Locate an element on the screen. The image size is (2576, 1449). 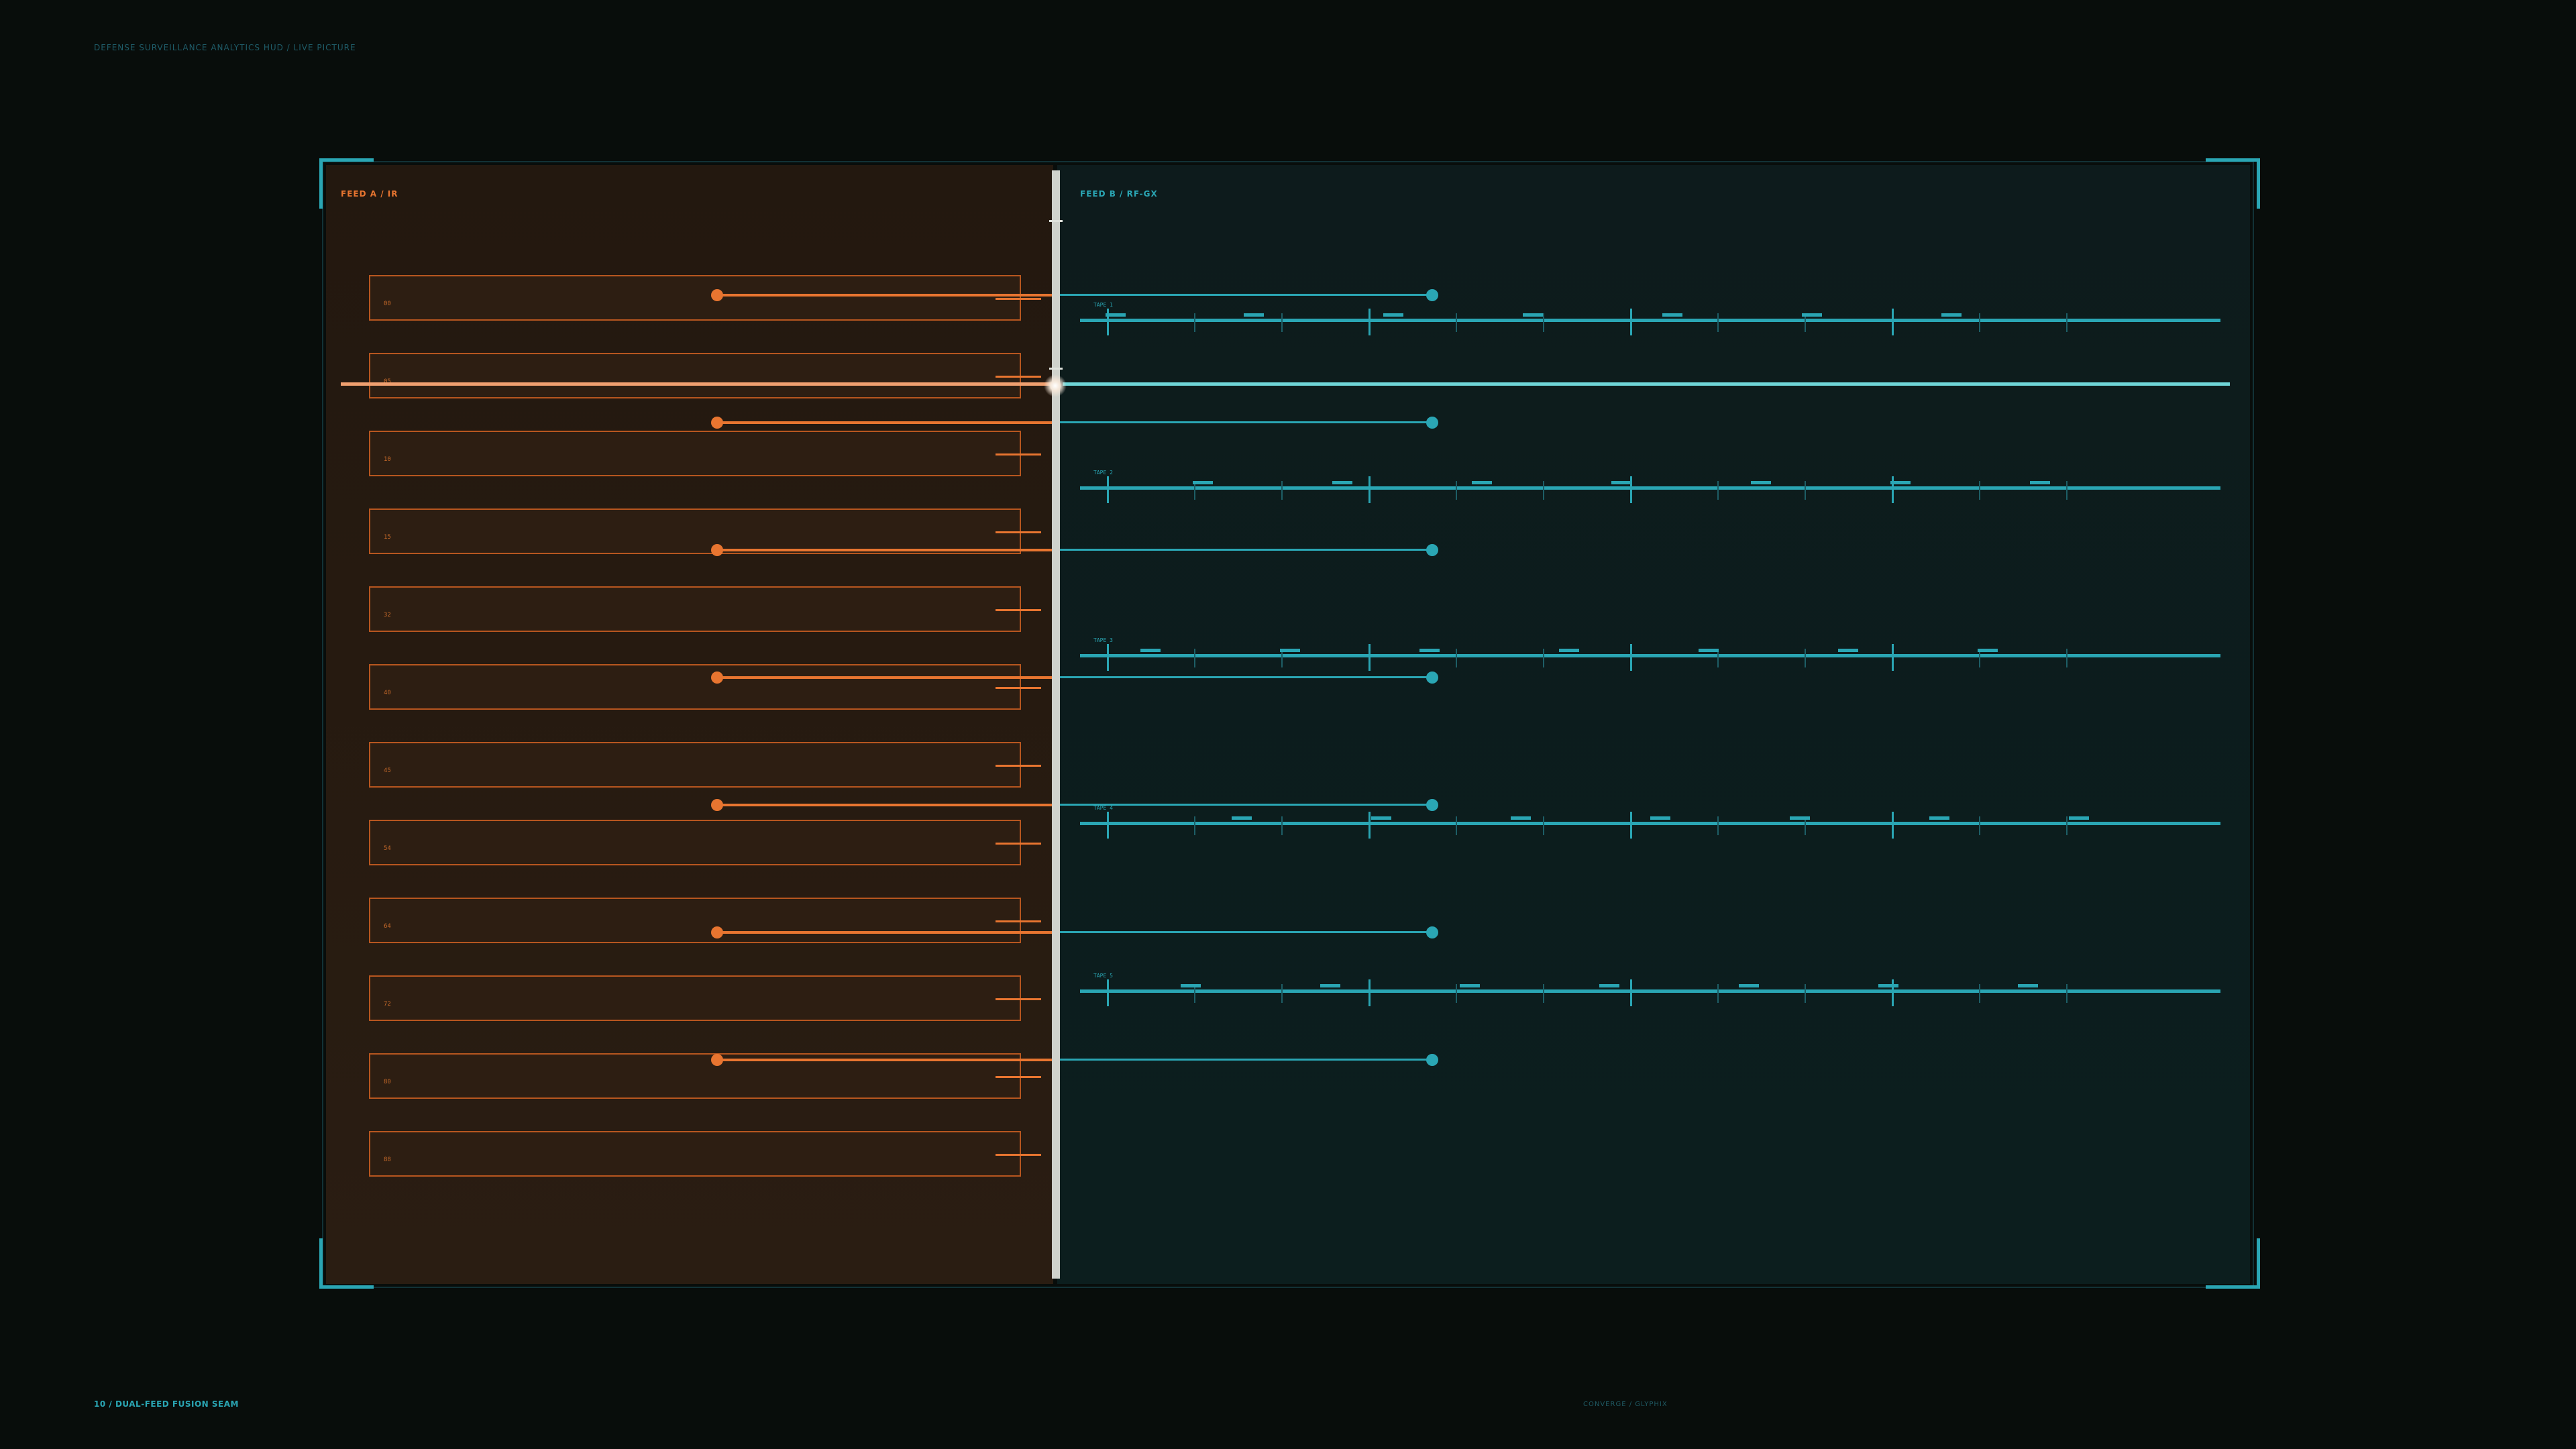
ir-track-label: 00 is located at coordinates (387, 304).